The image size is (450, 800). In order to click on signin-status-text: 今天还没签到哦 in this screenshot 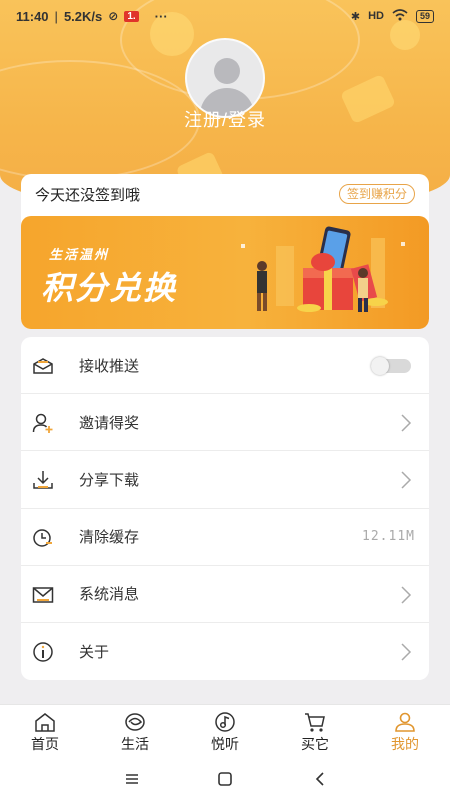, I will do `click(88, 195)`.